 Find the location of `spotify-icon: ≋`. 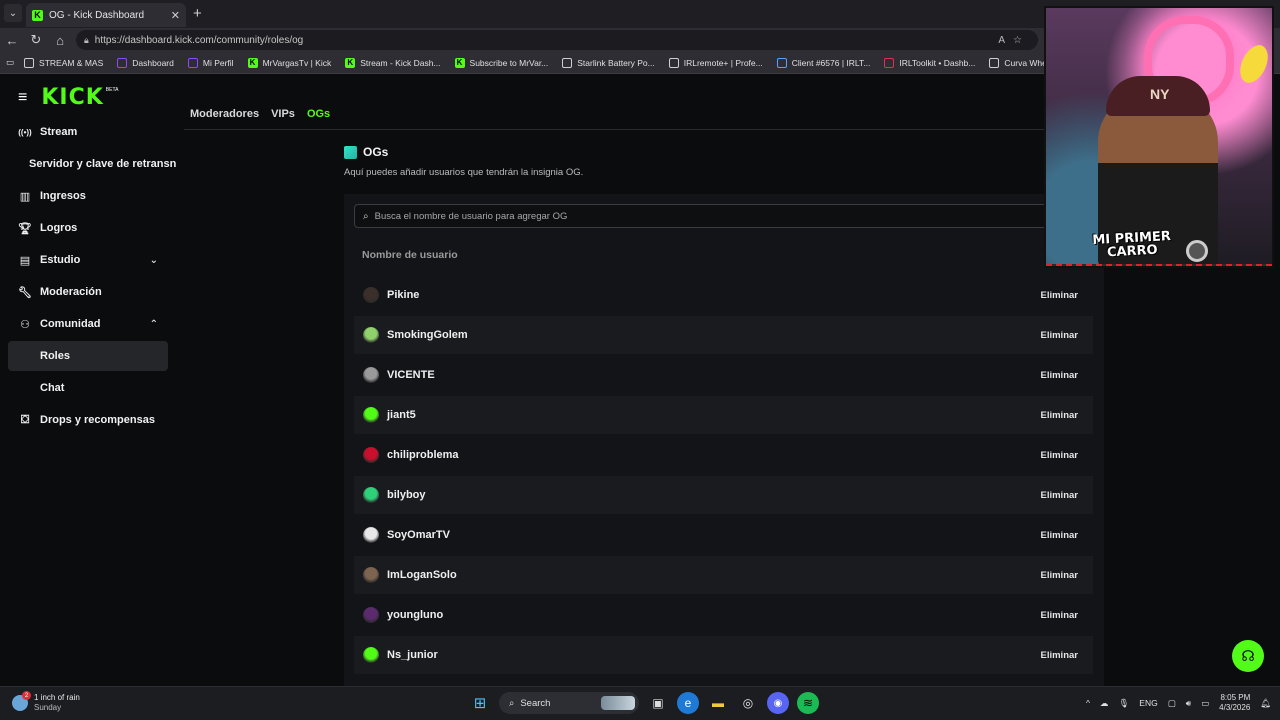

spotify-icon: ≋ is located at coordinates (808, 703).